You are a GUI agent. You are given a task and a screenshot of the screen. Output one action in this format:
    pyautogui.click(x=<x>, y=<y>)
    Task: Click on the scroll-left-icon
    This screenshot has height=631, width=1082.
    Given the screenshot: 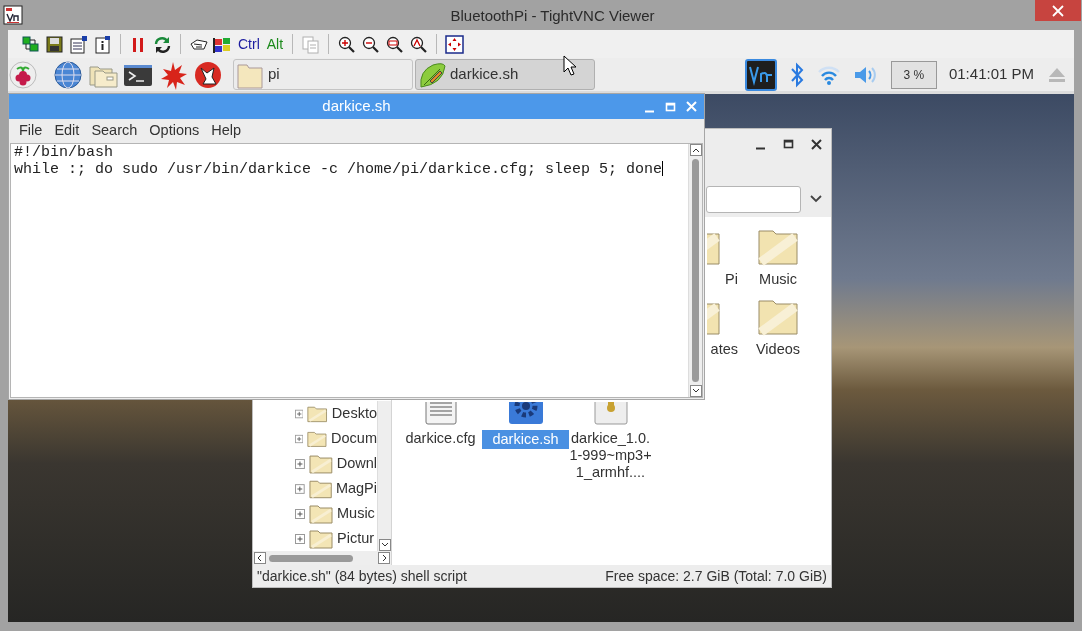 What is the action you would take?
    pyautogui.click(x=260, y=558)
    